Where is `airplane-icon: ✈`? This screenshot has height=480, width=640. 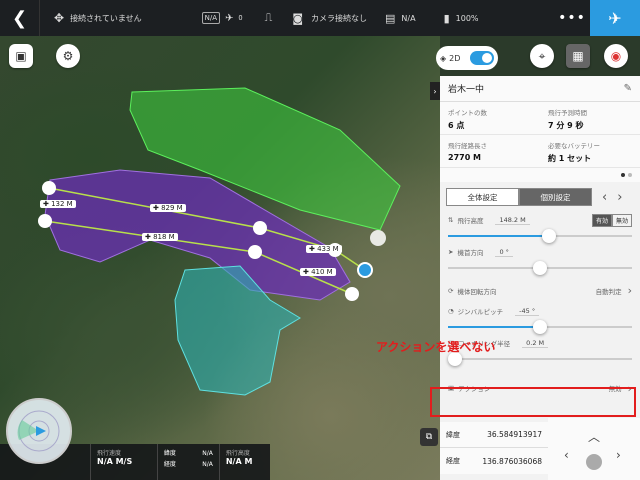 airplane-icon: ✈ is located at coordinates (615, 18).